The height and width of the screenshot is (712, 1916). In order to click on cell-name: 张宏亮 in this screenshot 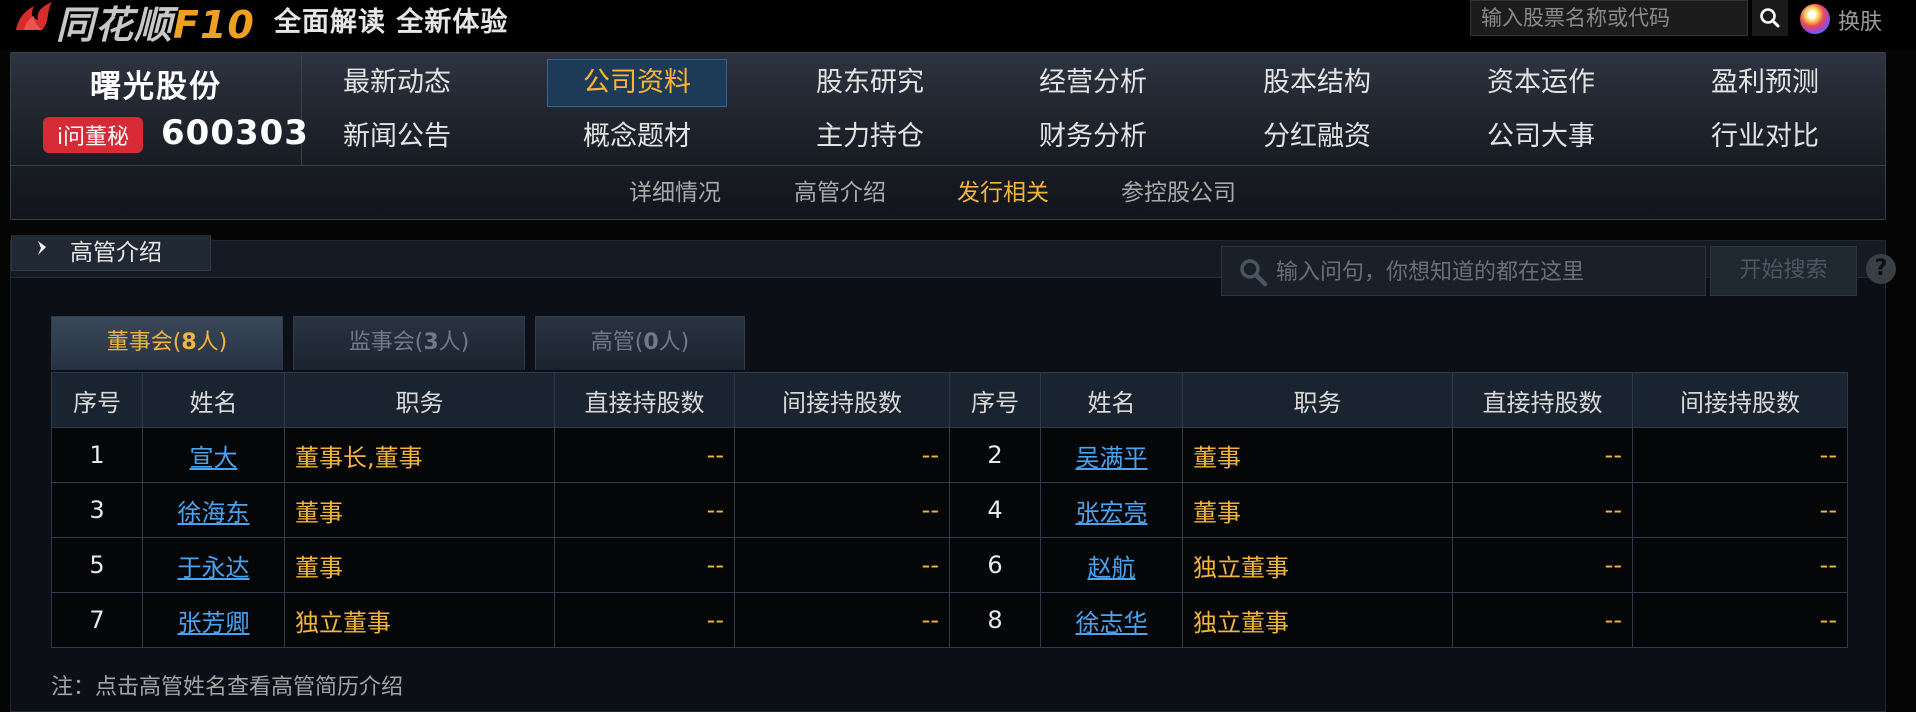, I will do `click(1111, 510)`.